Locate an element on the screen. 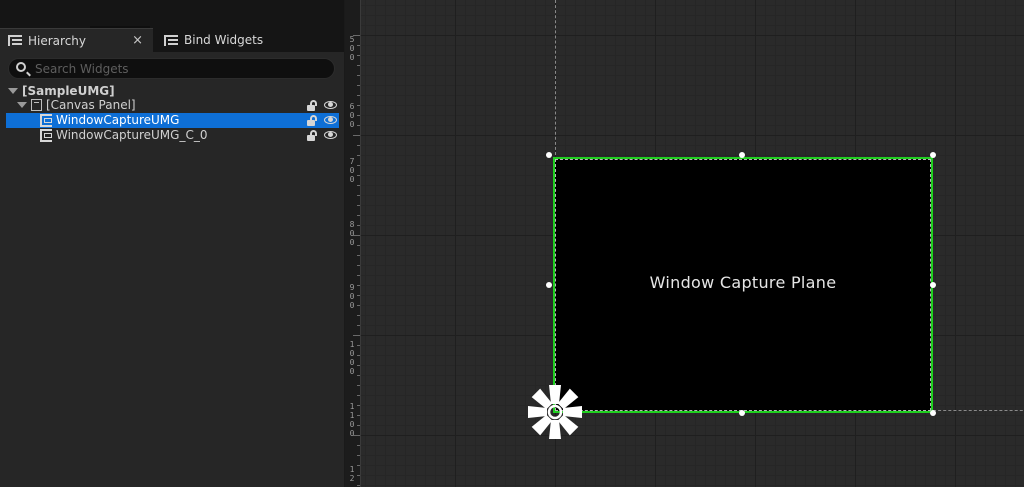 This screenshot has height=487, width=1024. bind-widgets-icon is located at coordinates (171, 40).